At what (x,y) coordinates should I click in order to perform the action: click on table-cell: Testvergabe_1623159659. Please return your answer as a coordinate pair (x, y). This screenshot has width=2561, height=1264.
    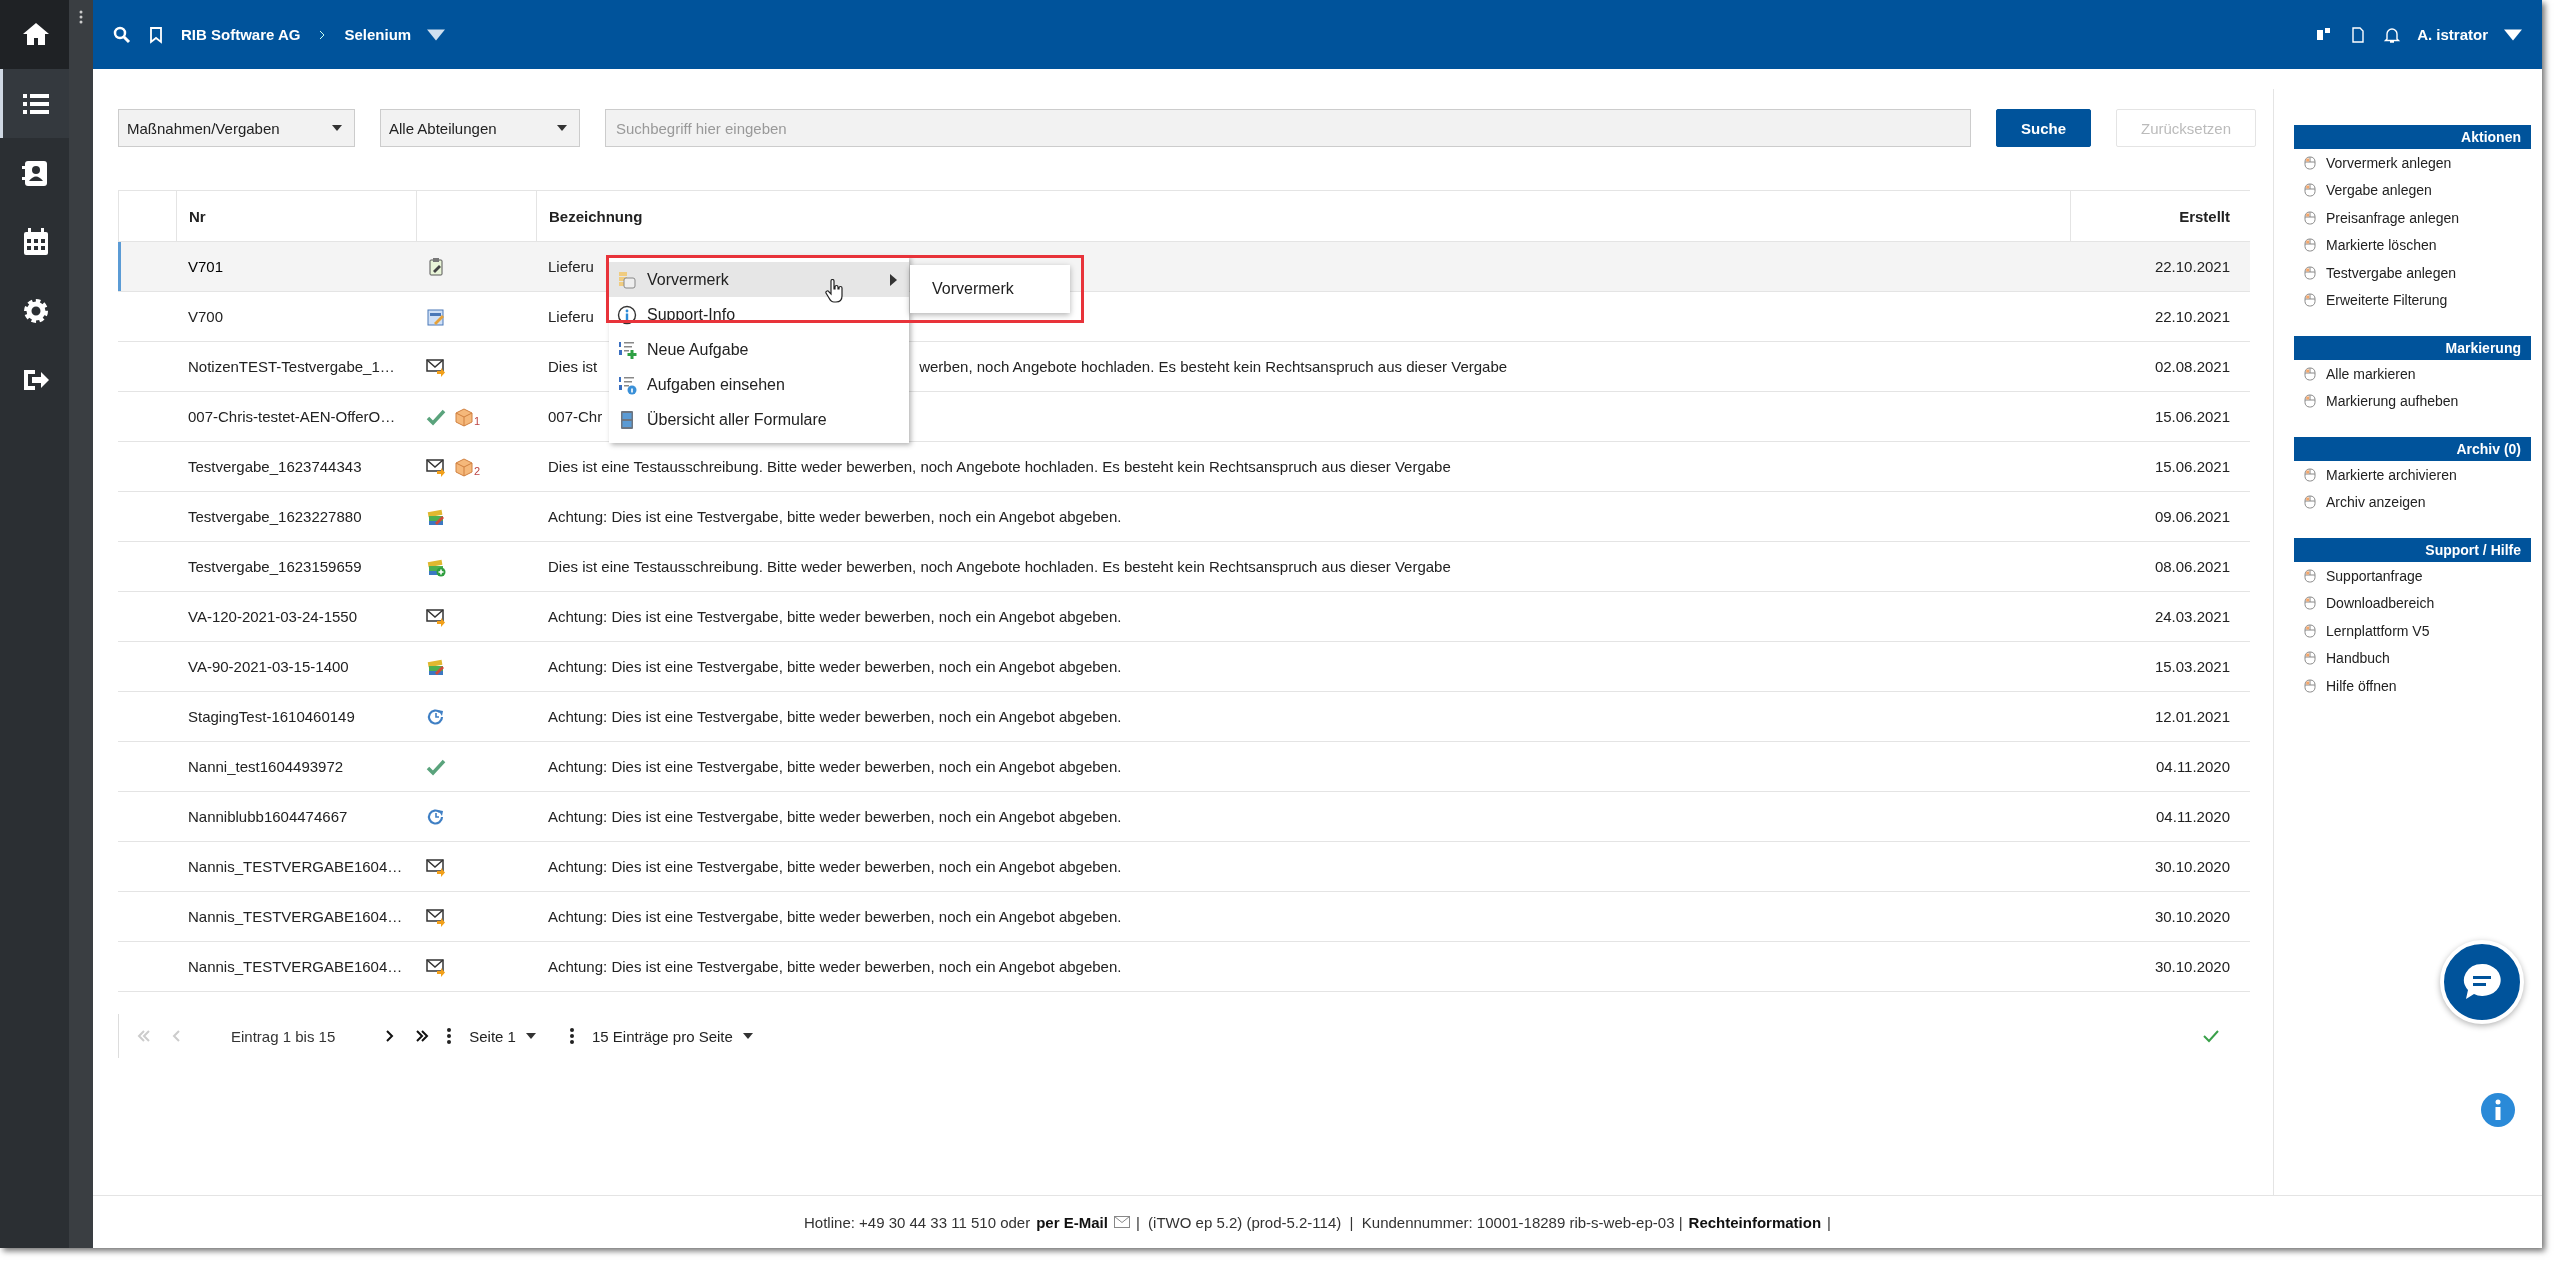
    Looking at the image, I should click on (296, 566).